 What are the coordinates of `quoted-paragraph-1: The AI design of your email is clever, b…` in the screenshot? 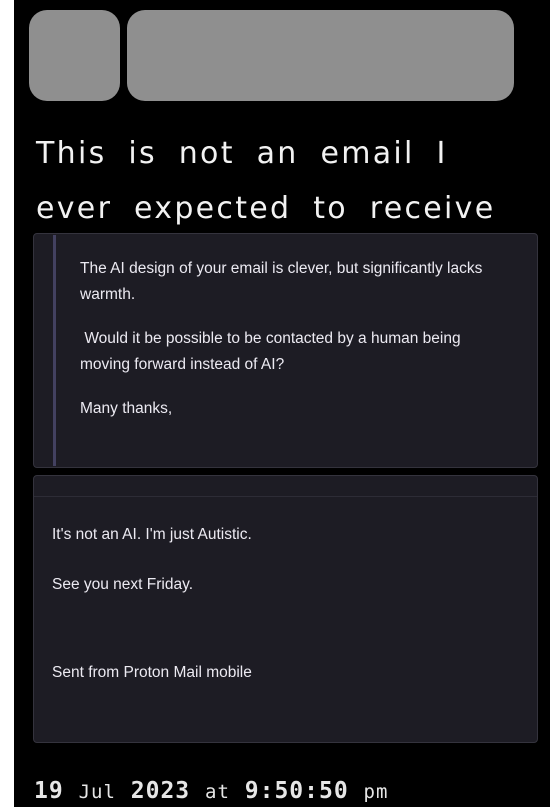 It's located at (281, 281).